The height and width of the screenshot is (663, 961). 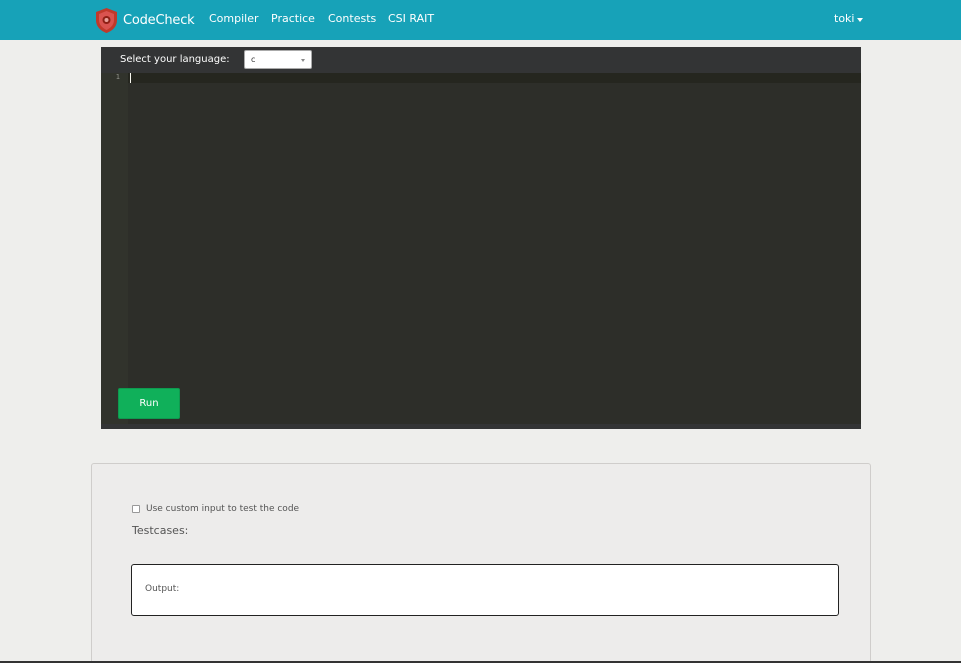 What do you see at coordinates (130, 78) in the screenshot?
I see `text-cursor` at bounding box center [130, 78].